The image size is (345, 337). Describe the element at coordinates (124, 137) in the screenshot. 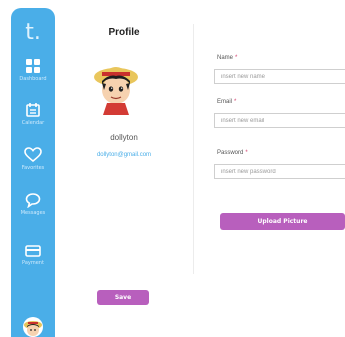

I see `profile-name: dollyton` at that location.